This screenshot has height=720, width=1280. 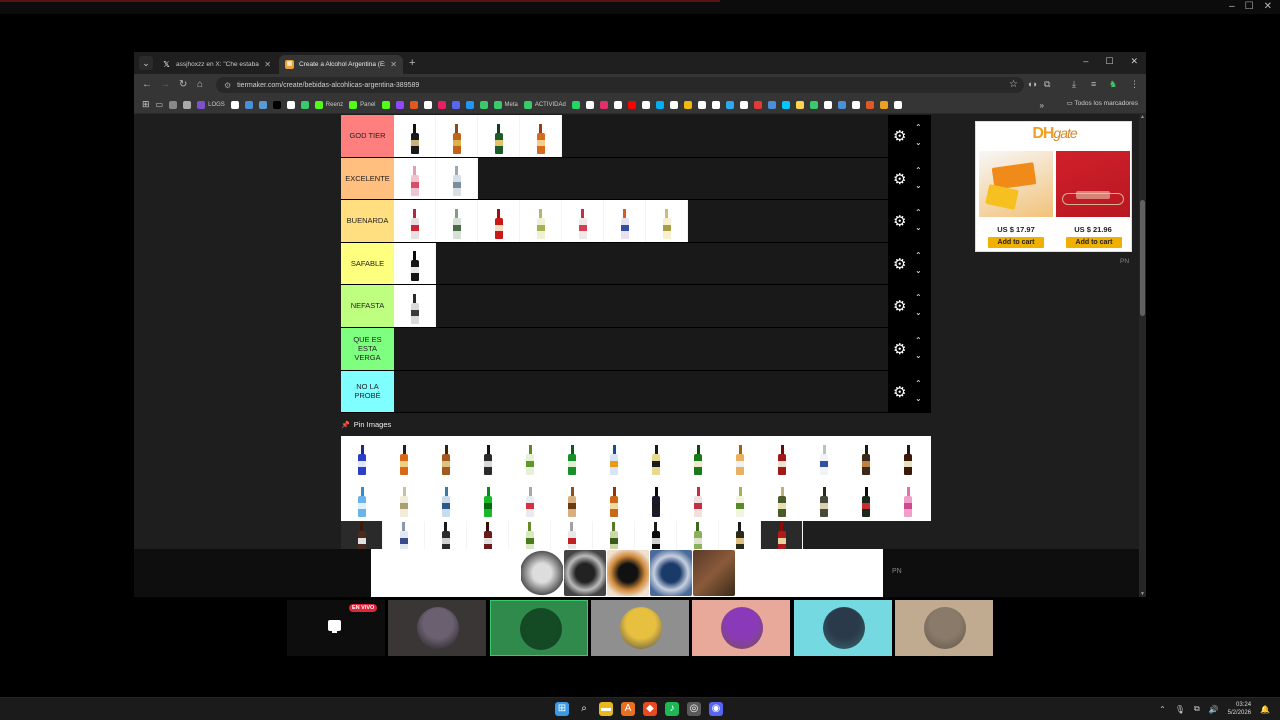 I want to click on apps-grid-icon: ⊞, so click(x=146, y=105).